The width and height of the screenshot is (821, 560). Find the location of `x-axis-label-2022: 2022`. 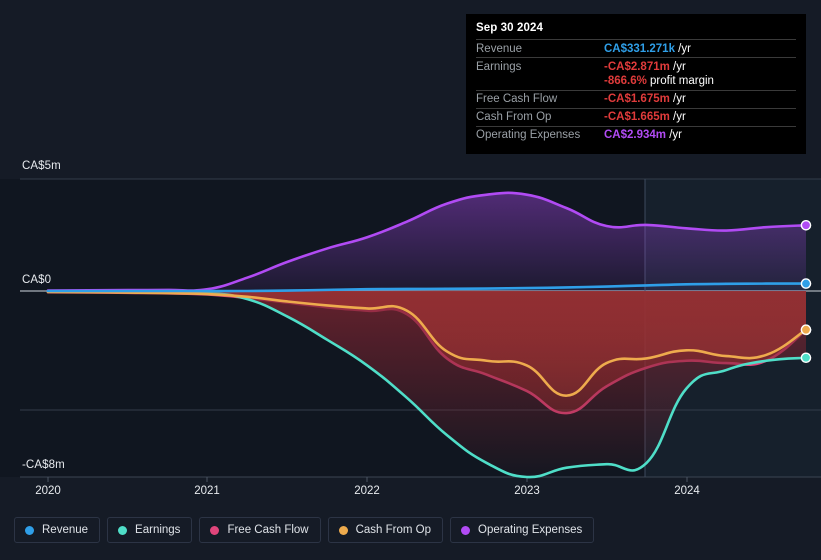

x-axis-label-2022: 2022 is located at coordinates (367, 491).